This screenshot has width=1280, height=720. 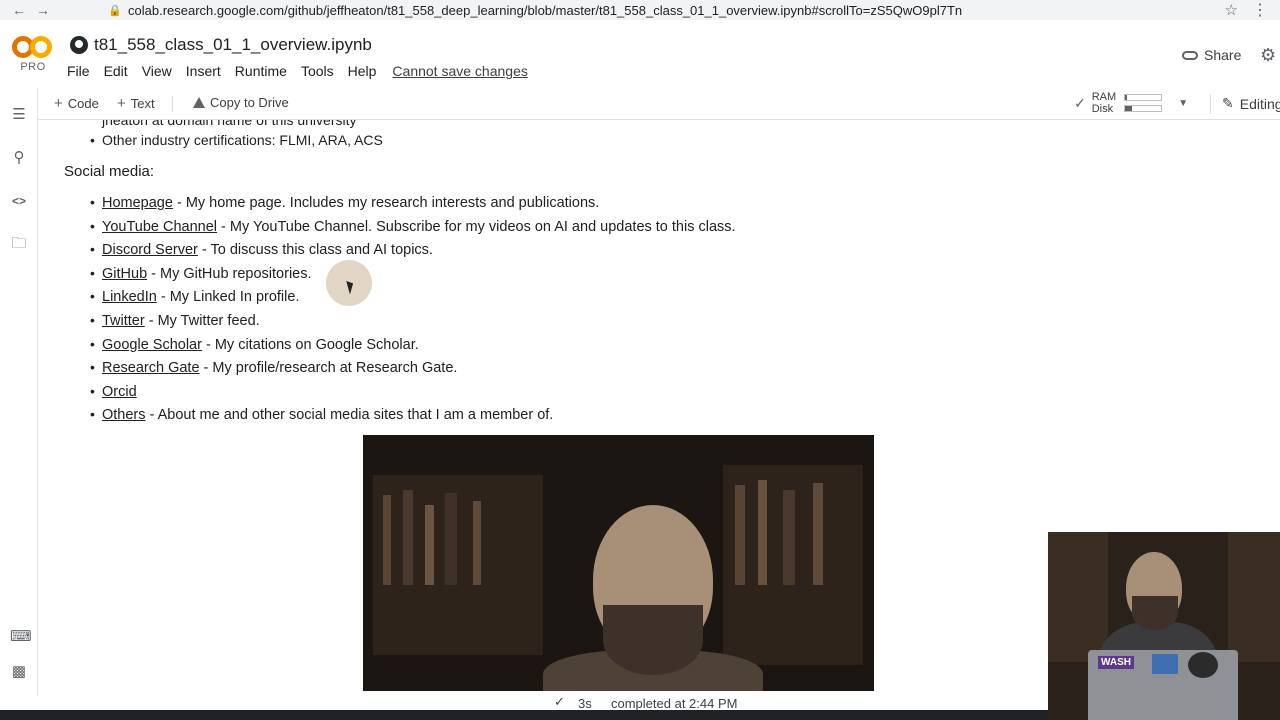 What do you see at coordinates (33, 67) in the screenshot?
I see `pro-badge: PRO` at bounding box center [33, 67].